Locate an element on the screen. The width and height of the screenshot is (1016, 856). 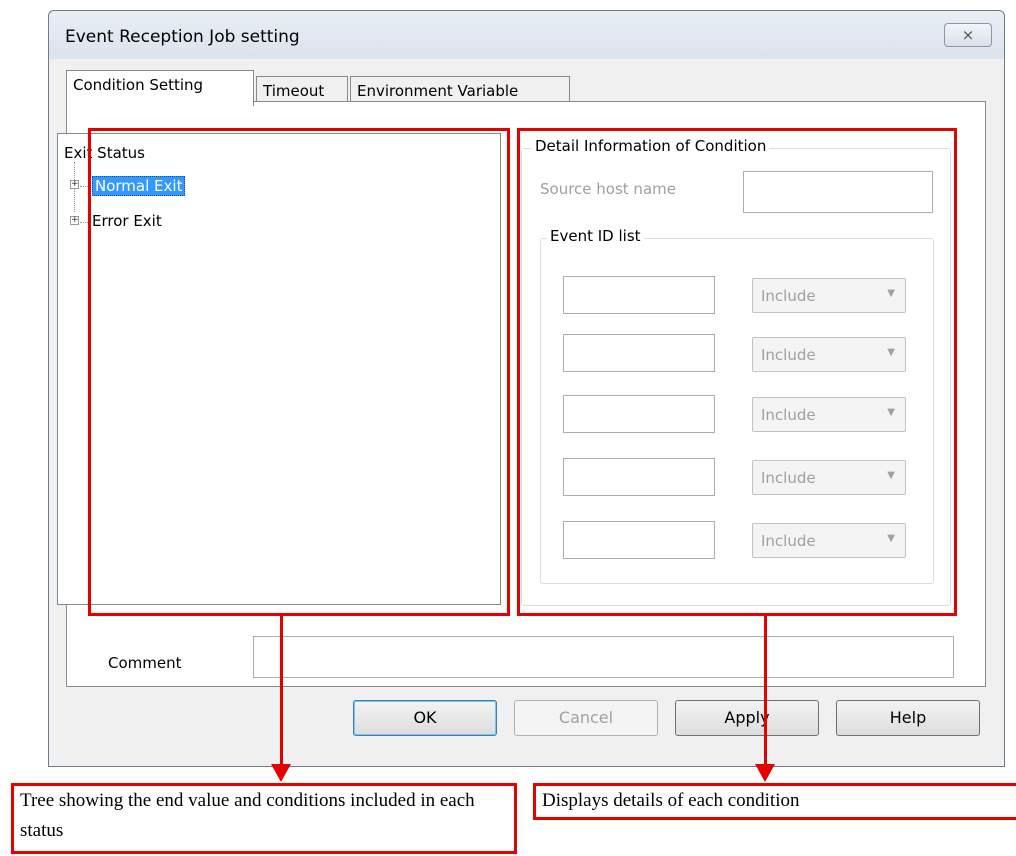
help-button: Help is located at coordinates (908, 718).